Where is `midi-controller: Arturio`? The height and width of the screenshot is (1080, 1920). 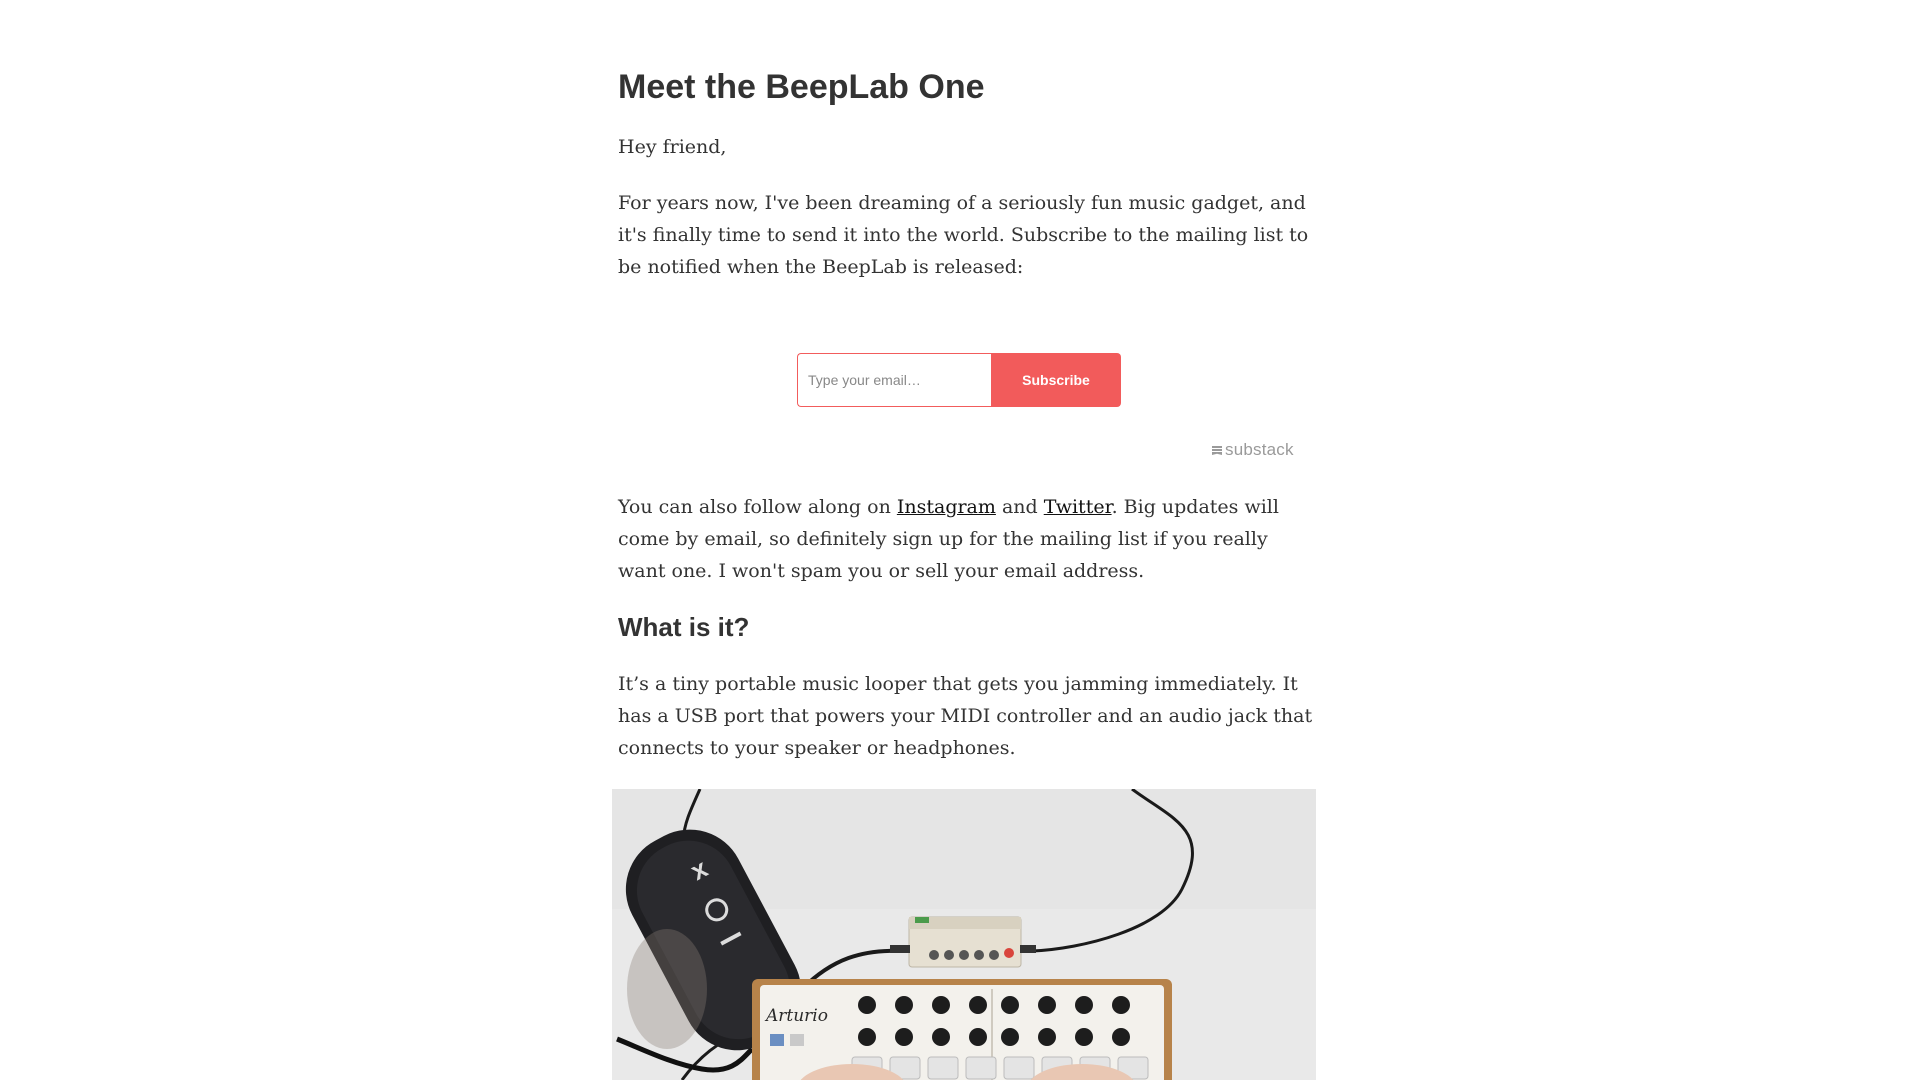
midi-controller: Arturio is located at coordinates (962, 1029).